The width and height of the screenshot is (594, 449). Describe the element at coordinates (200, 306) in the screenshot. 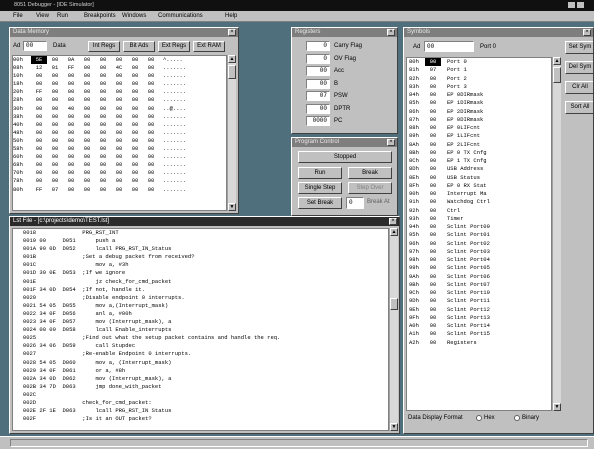

I see `source-line: 0021 54 05 D055 mov a,(Interrupt_mask)` at that location.